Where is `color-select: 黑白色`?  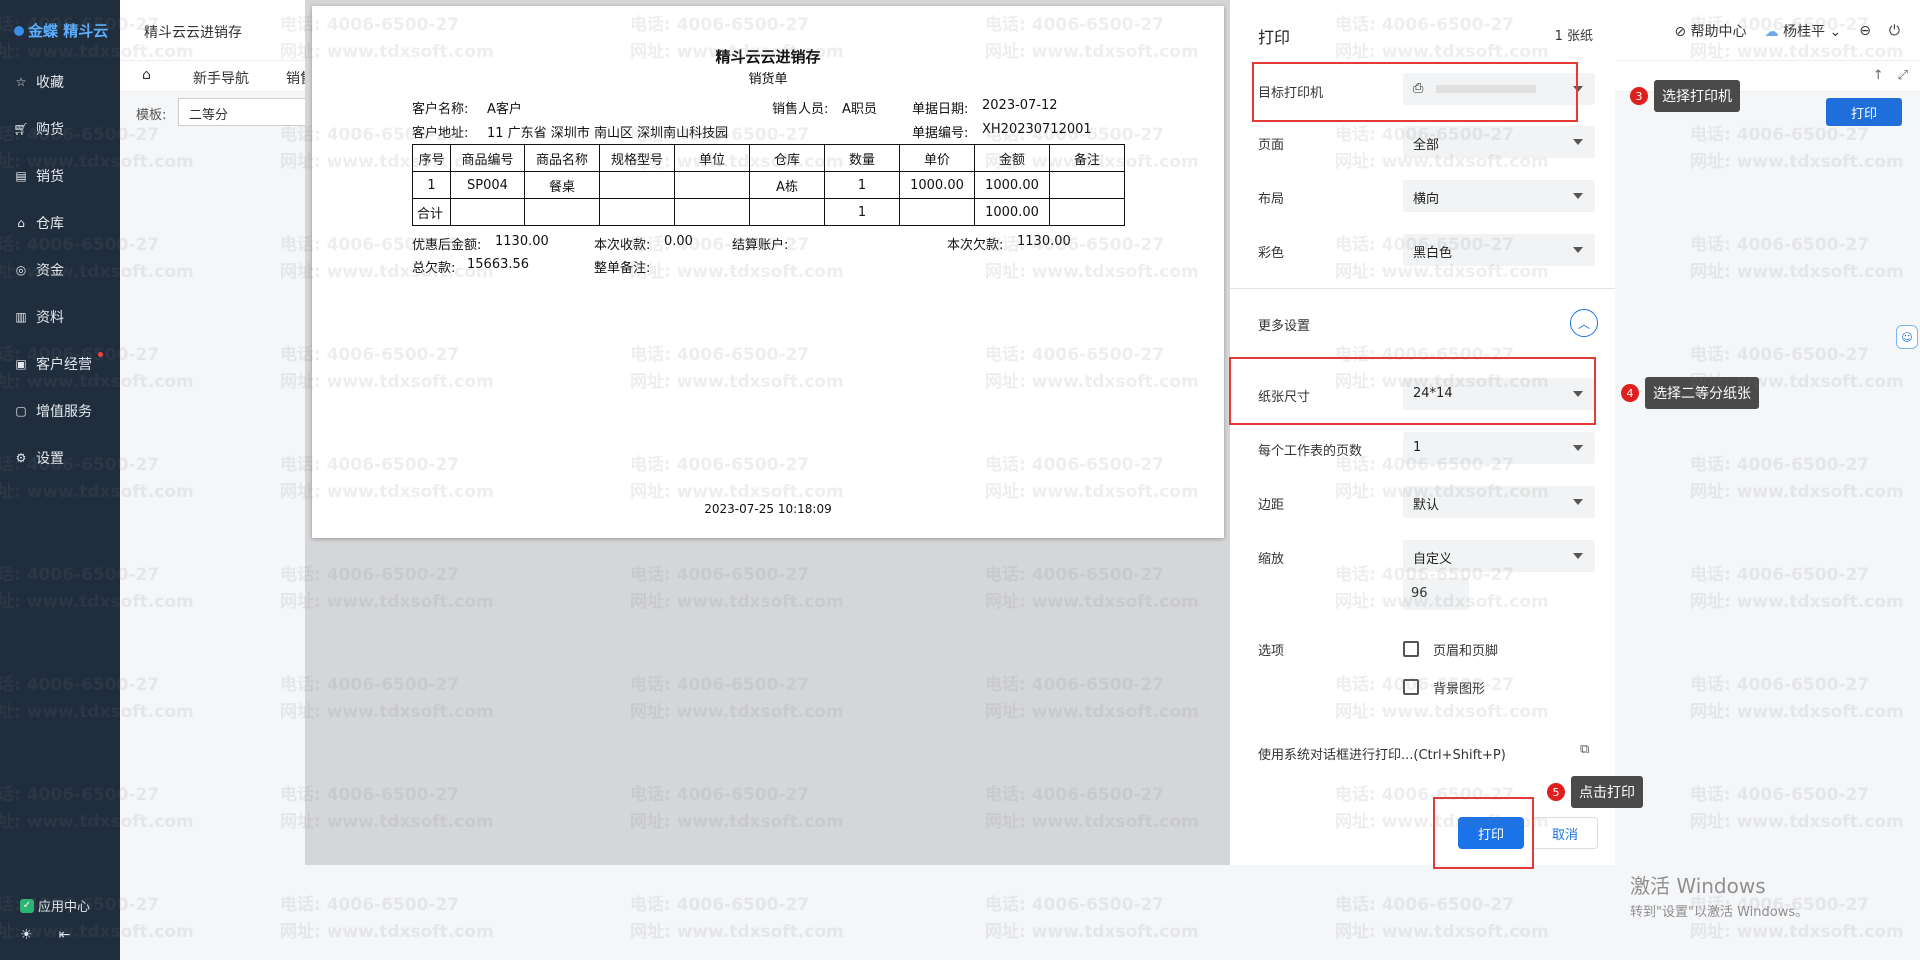
color-select: 黑白色 is located at coordinates (1499, 250).